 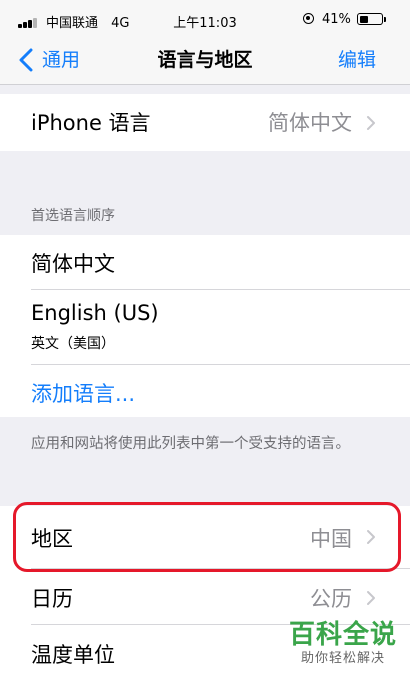 I want to click on battery-fill, so click(x=363, y=19).